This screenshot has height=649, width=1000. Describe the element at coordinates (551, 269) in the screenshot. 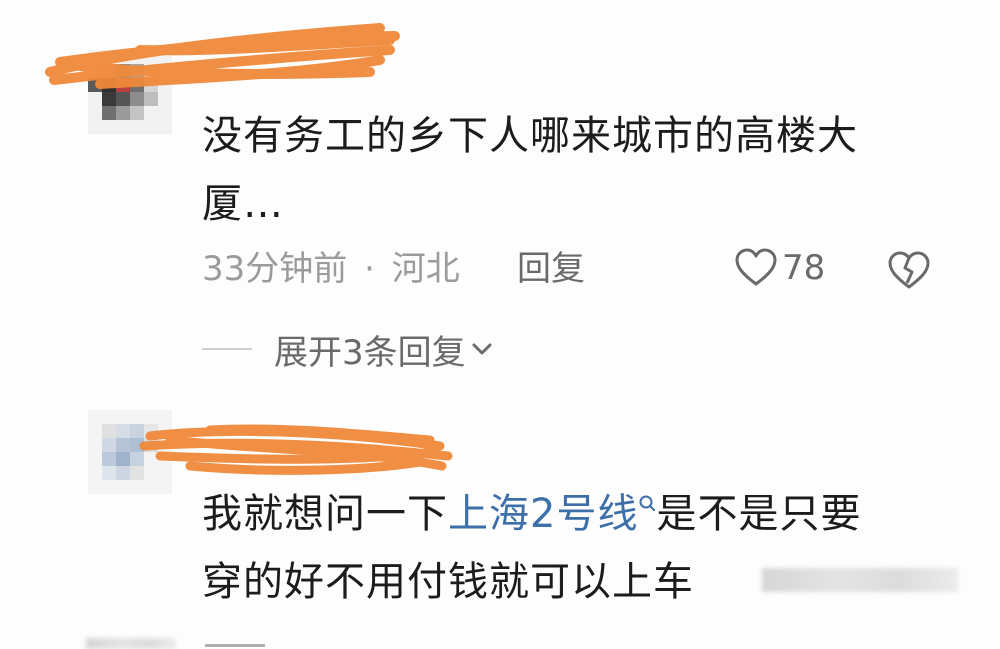

I see `reply-button: 回复` at that location.